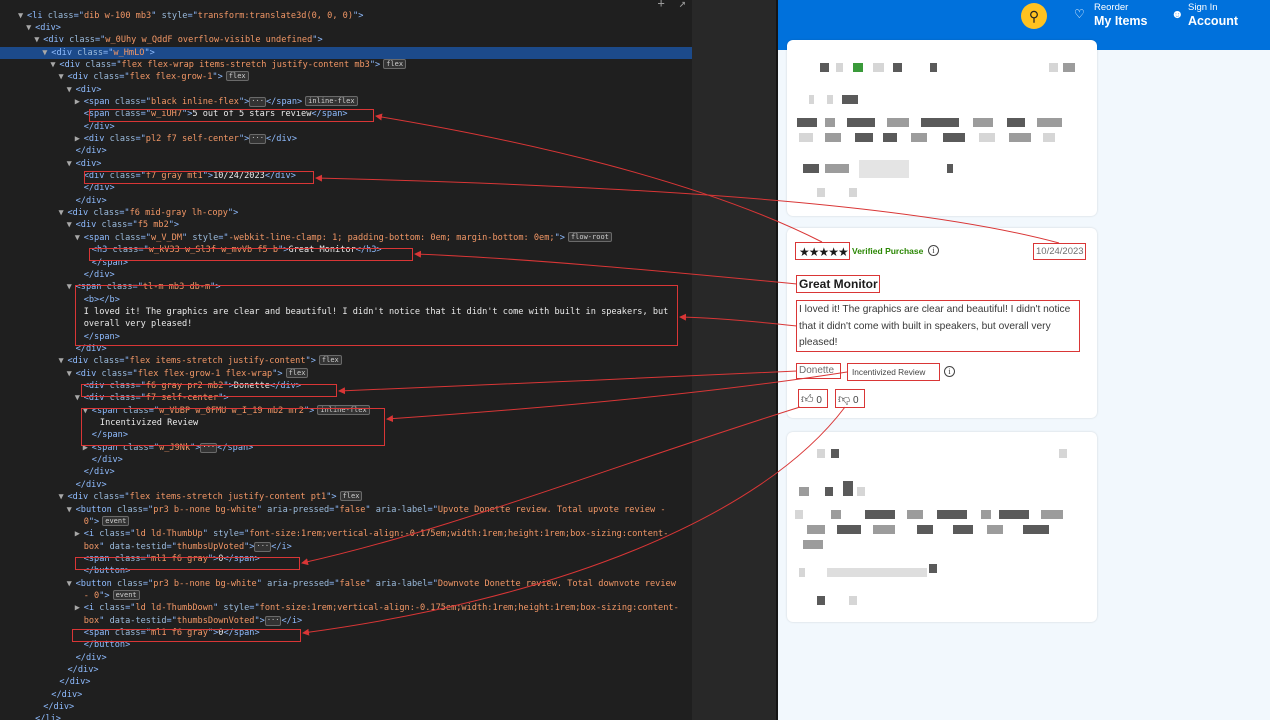  Describe the element at coordinates (848, 399) in the screenshot. I see `downvote-button: 👎︎ 0` at that location.